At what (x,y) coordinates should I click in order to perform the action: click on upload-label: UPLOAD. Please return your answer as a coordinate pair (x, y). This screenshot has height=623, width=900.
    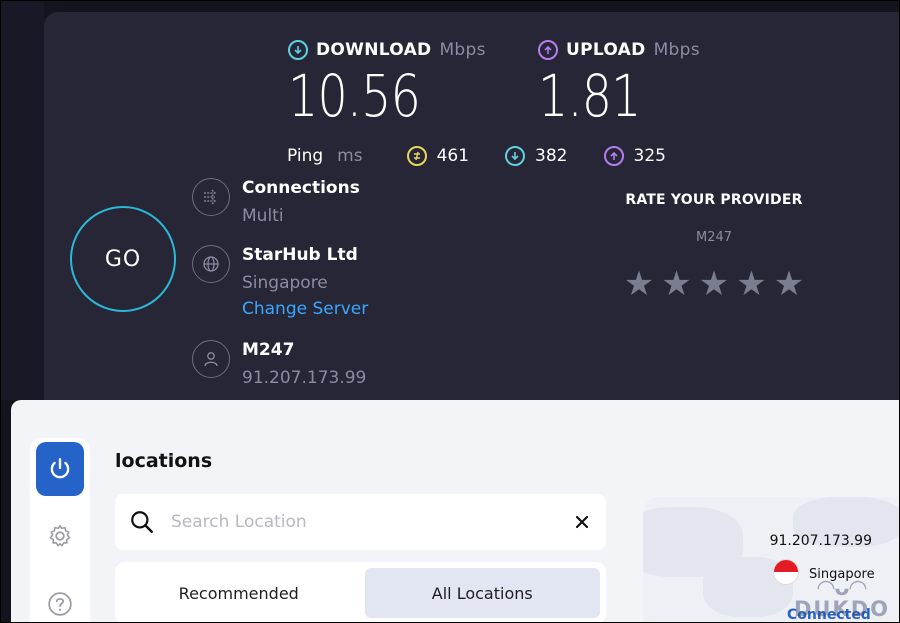
    Looking at the image, I should click on (606, 50).